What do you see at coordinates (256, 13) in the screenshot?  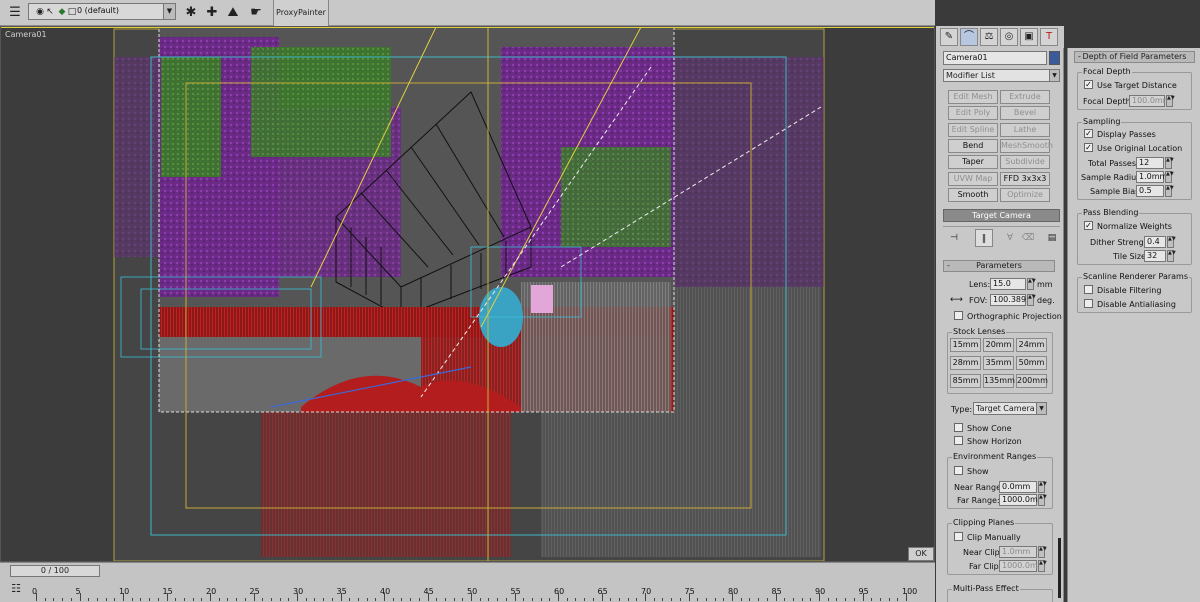 I see `set-current-layer-icon: ☛` at bounding box center [256, 13].